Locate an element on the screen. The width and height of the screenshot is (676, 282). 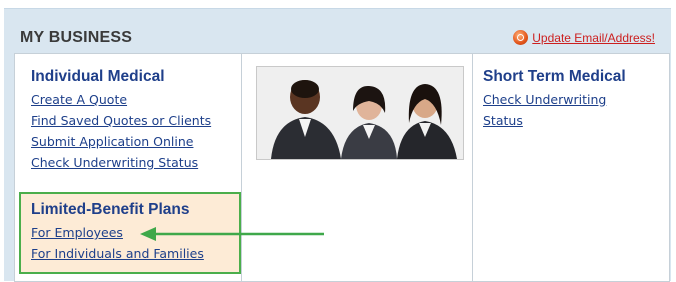
create-quote-link: Create A Quote is located at coordinates (121, 99).